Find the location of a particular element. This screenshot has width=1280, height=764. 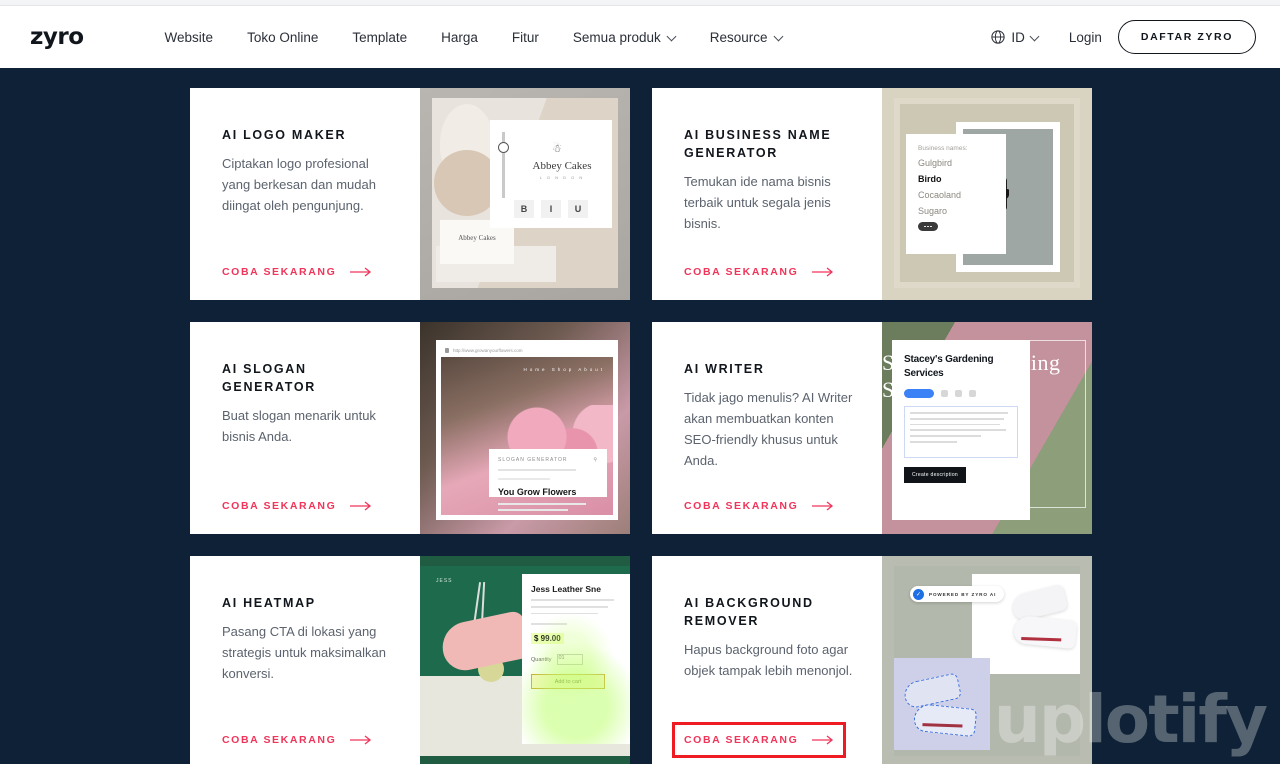

nav-item-semua-produk: Semua produk is located at coordinates (624, 37).